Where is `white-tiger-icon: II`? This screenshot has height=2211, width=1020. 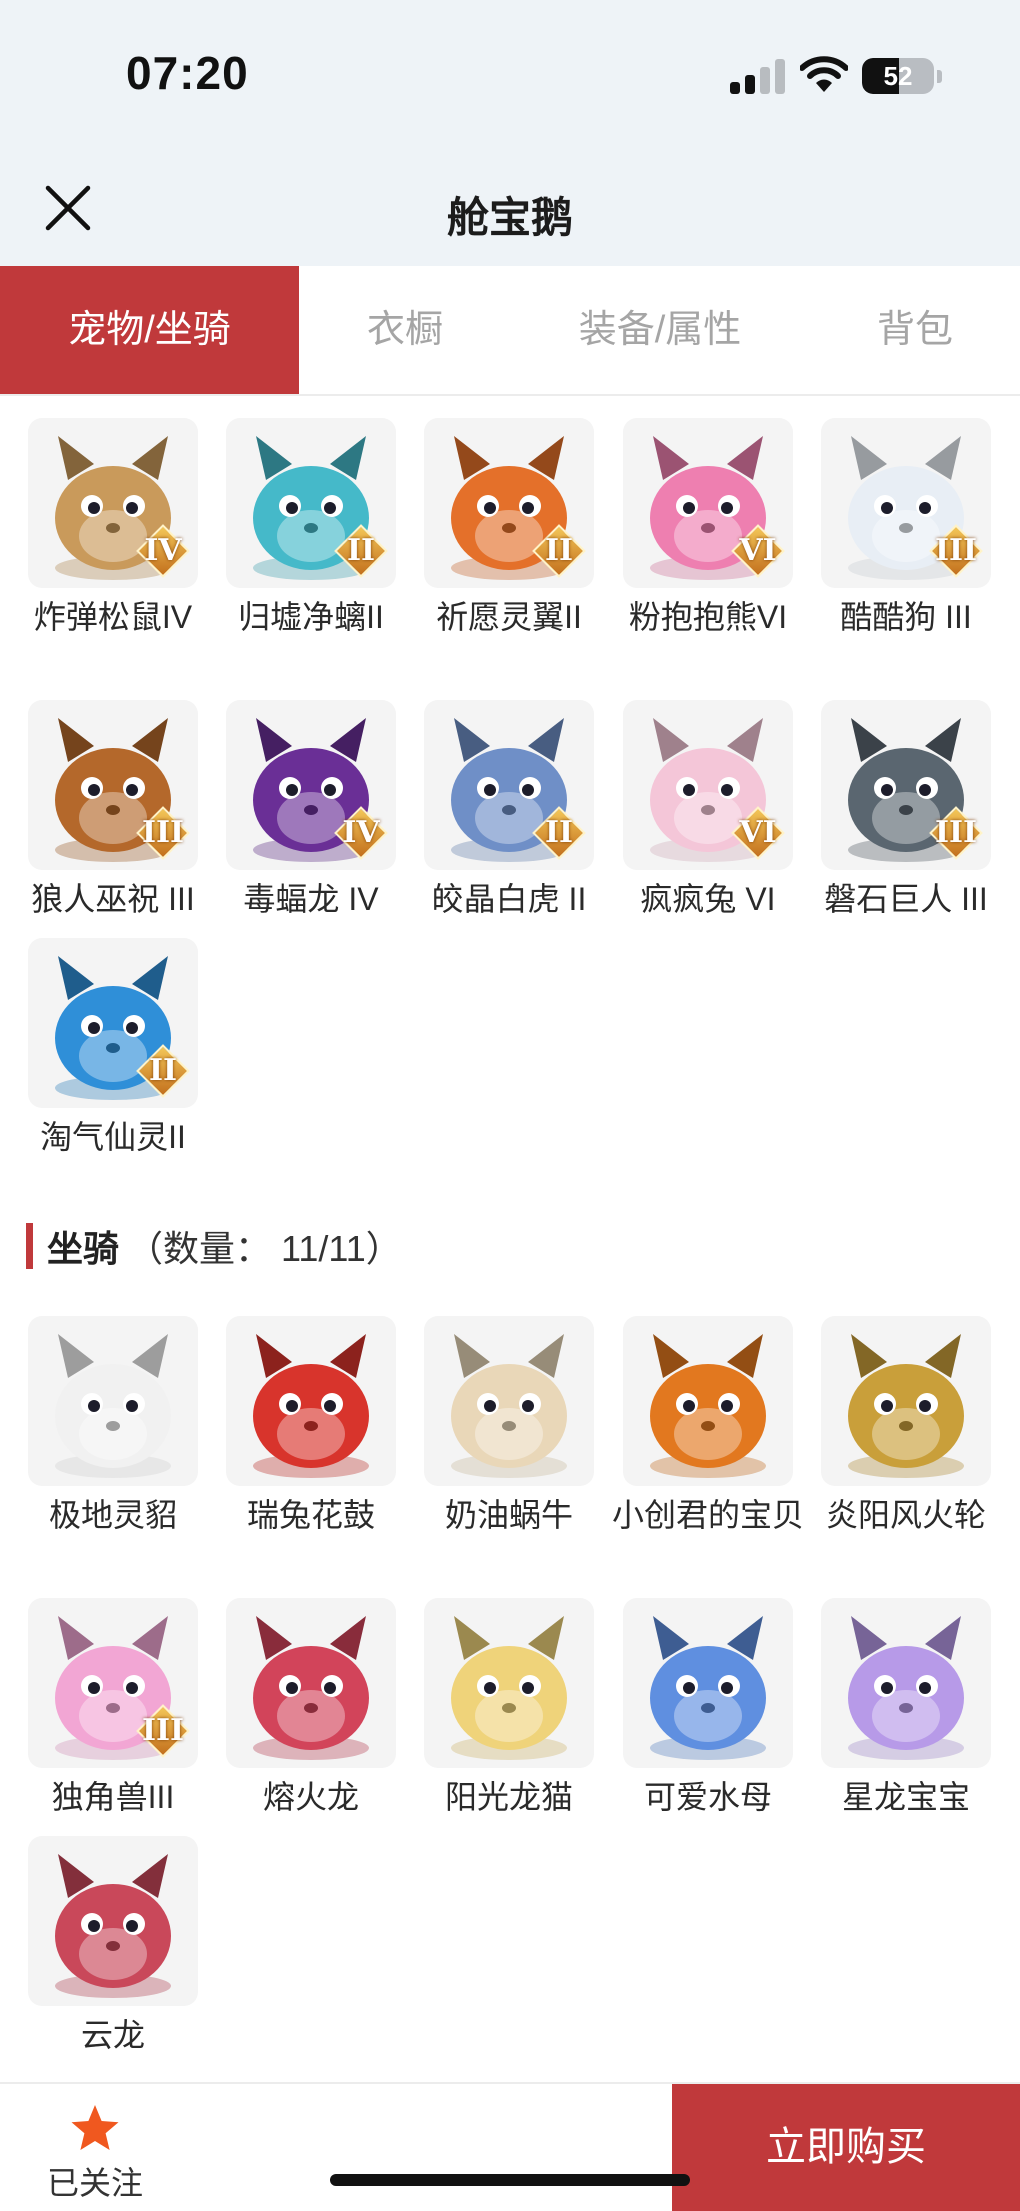
white-tiger-icon: II is located at coordinates (509, 785).